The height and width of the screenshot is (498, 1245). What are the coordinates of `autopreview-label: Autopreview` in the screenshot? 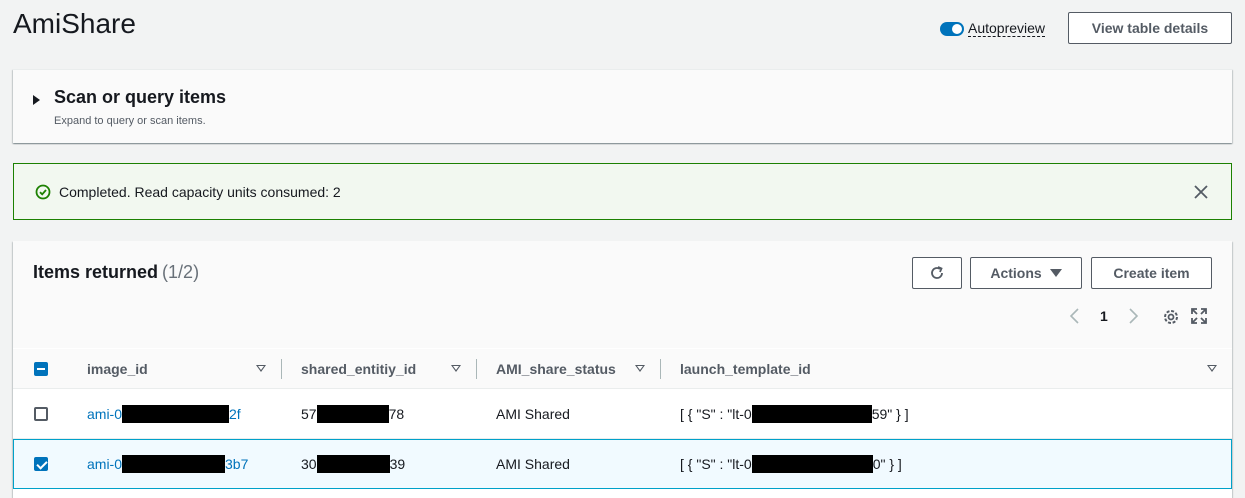 It's located at (1007, 28).